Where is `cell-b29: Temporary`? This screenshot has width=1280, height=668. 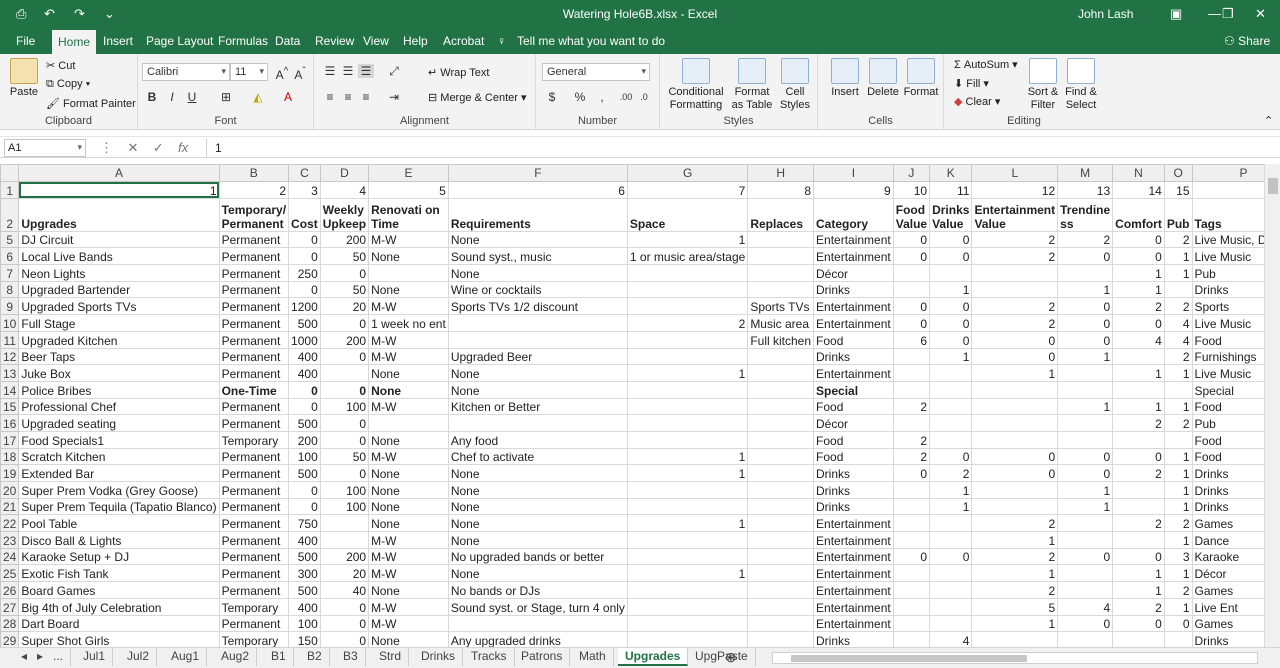
cell-b29: Temporary is located at coordinates (254, 639).